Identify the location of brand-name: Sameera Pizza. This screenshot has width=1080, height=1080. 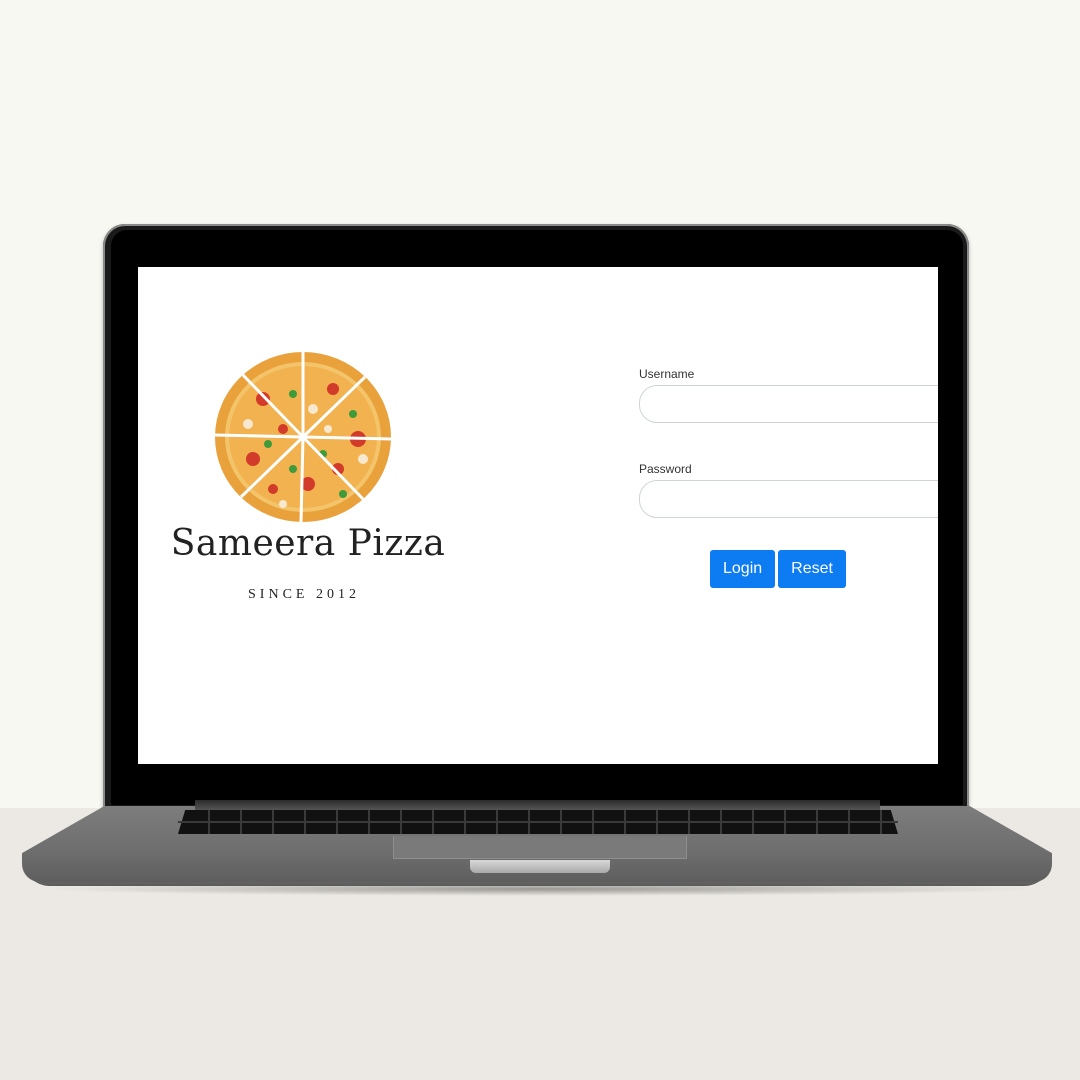
(308, 543).